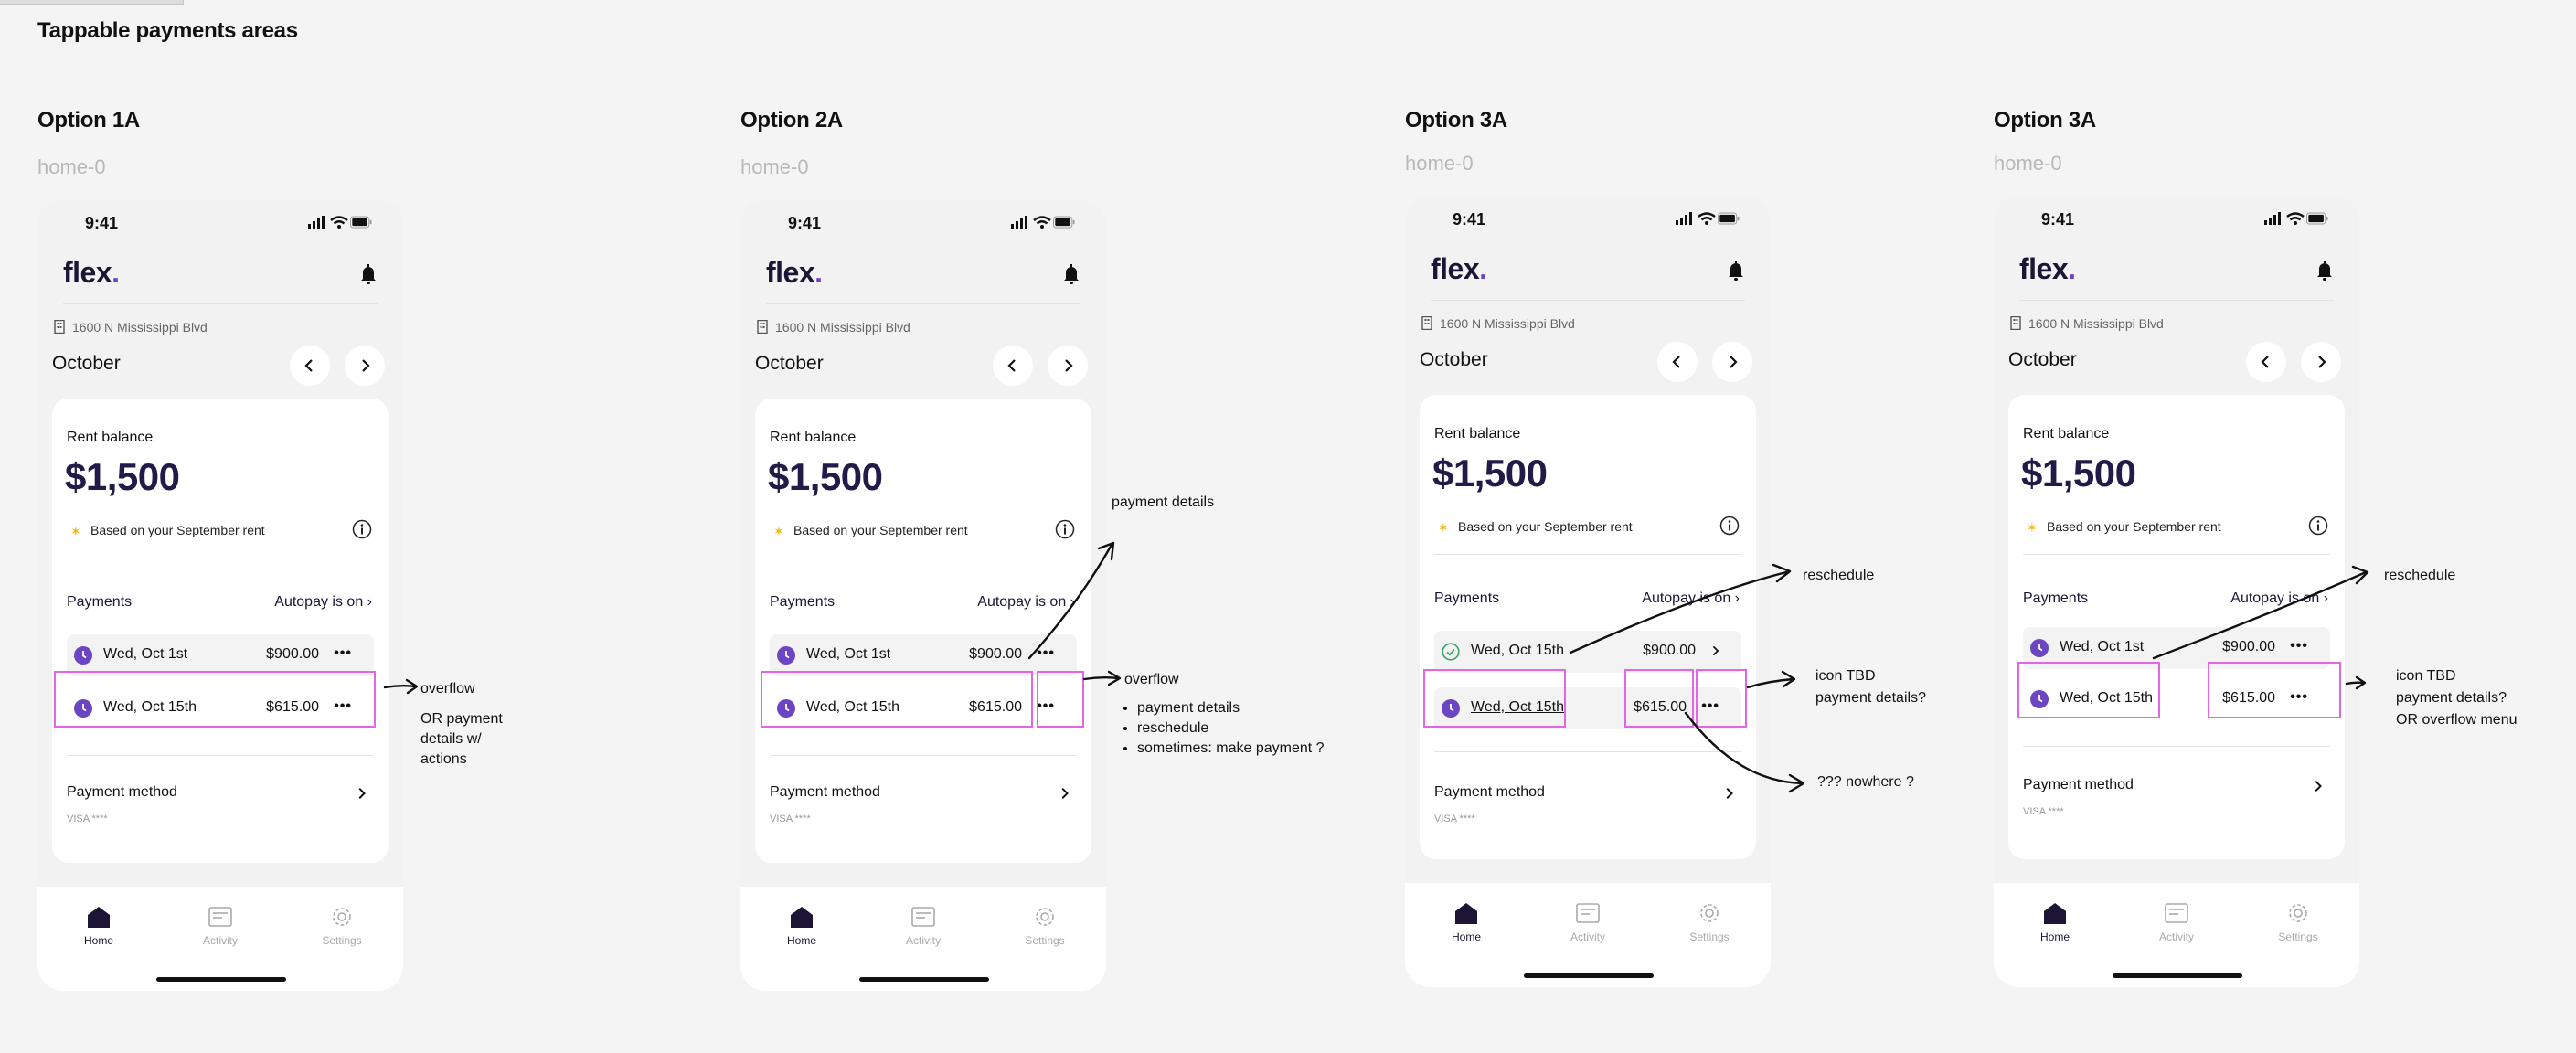 The height and width of the screenshot is (1053, 2576). What do you see at coordinates (87, 819) in the screenshot?
I see `card-number: VISA ****` at bounding box center [87, 819].